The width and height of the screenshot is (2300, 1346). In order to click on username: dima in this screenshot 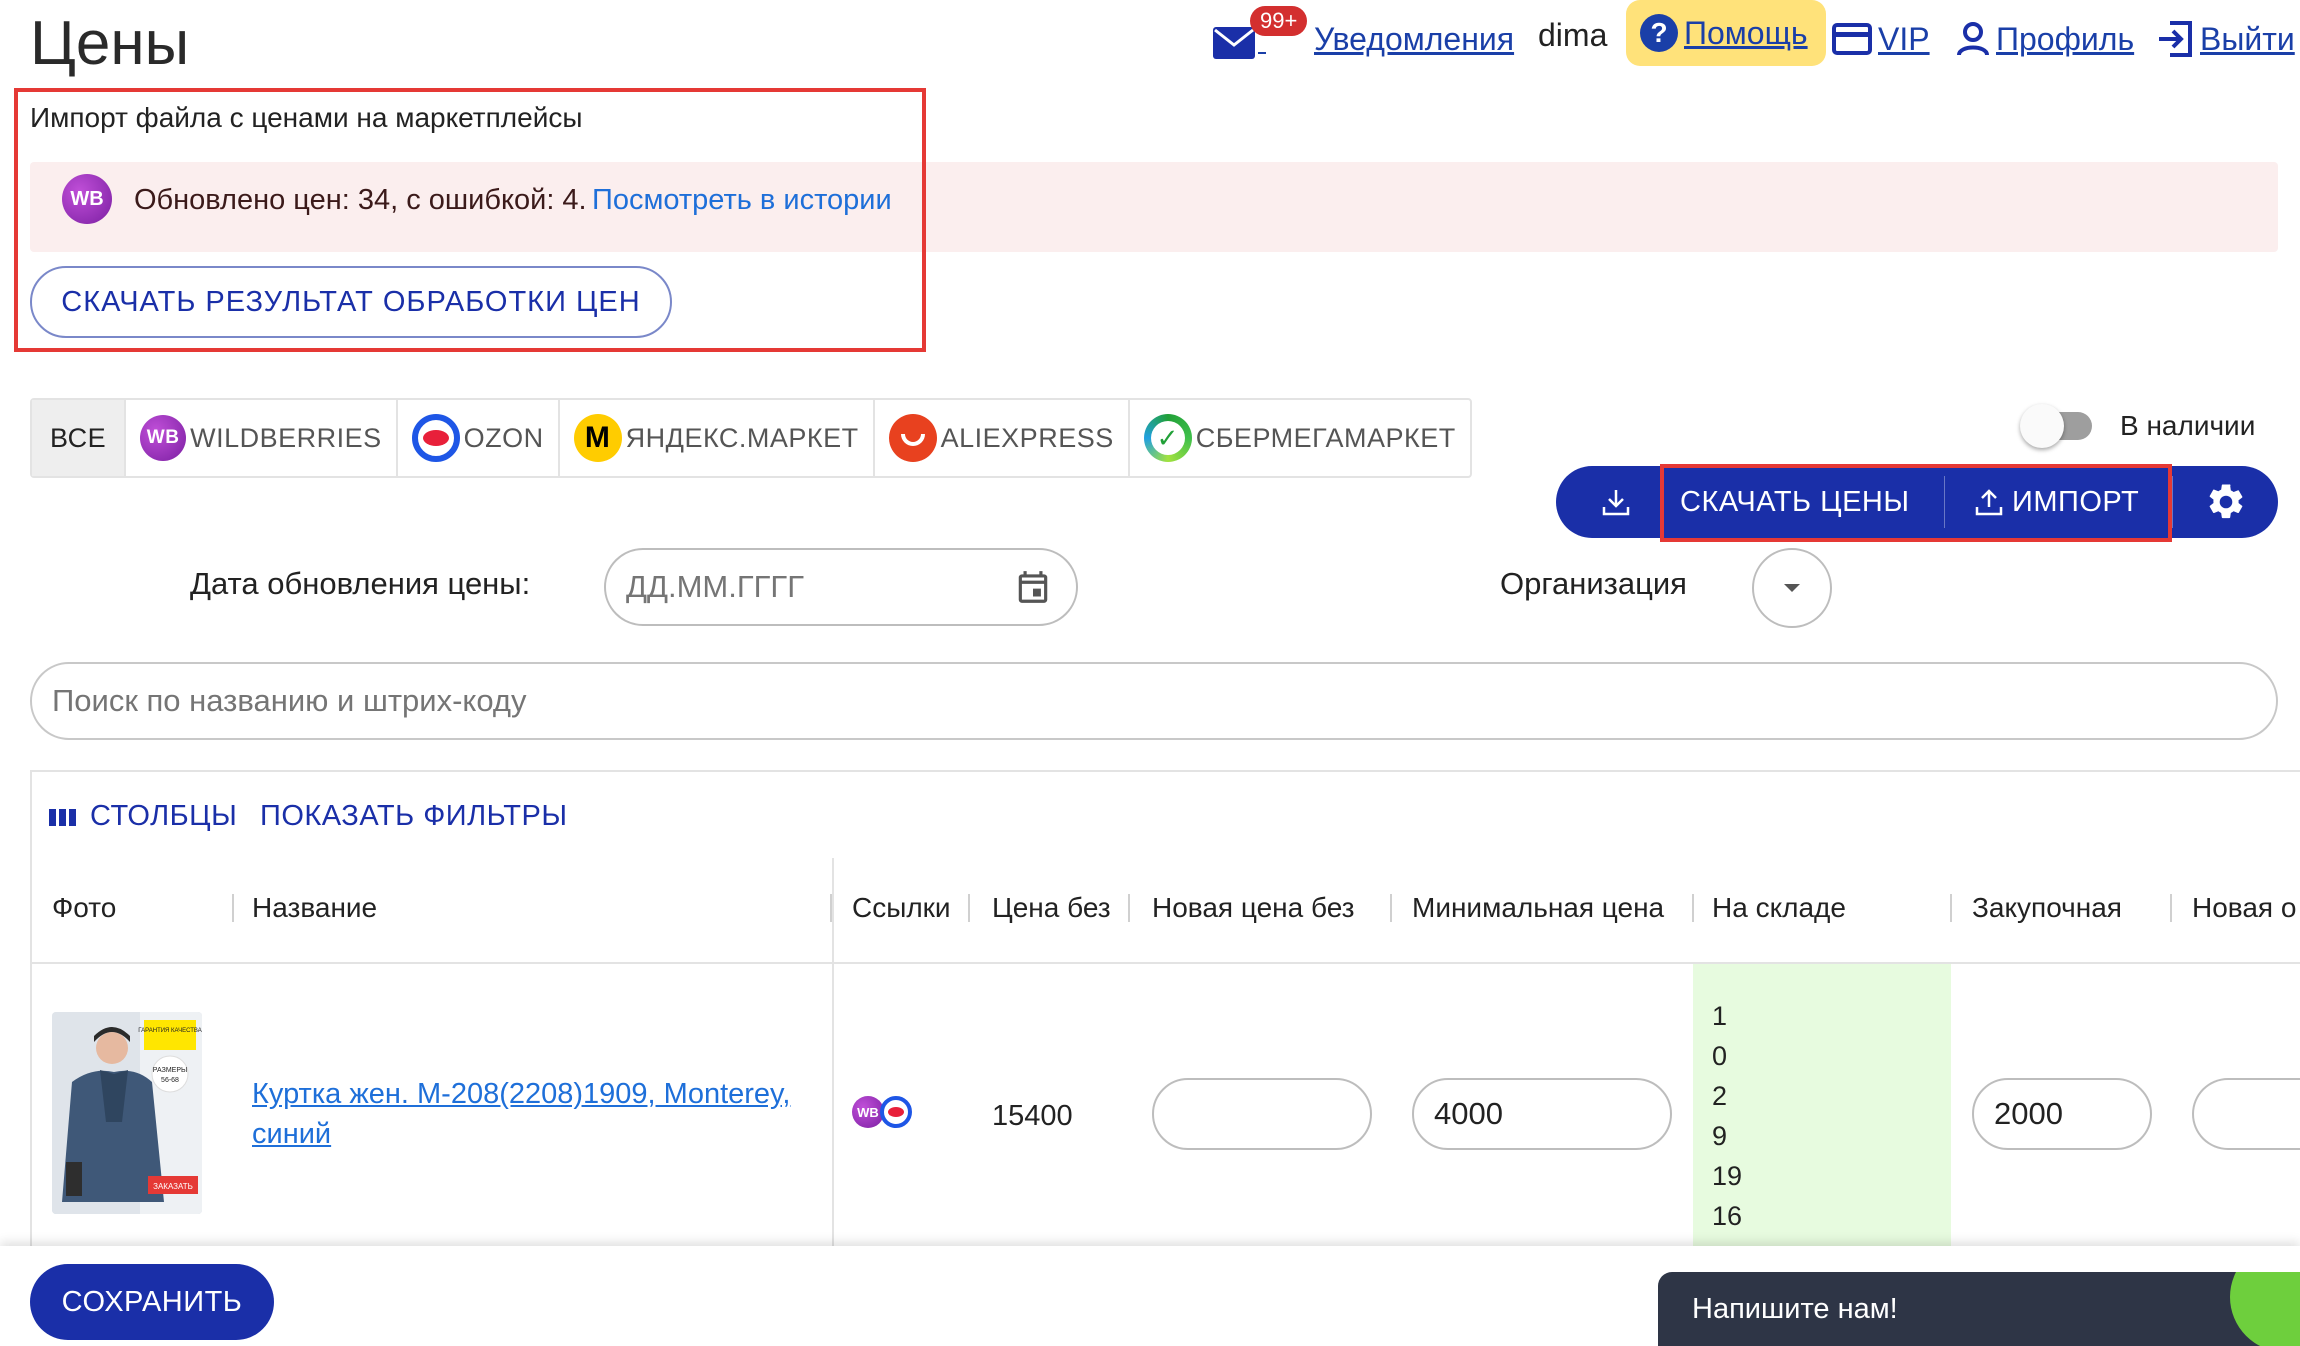, I will do `click(1572, 35)`.